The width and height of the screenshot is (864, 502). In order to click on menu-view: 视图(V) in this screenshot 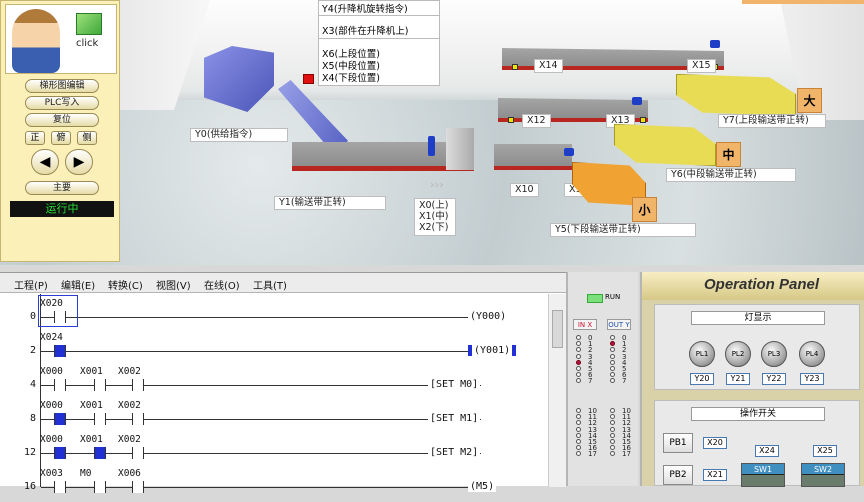, I will do `click(173, 284)`.